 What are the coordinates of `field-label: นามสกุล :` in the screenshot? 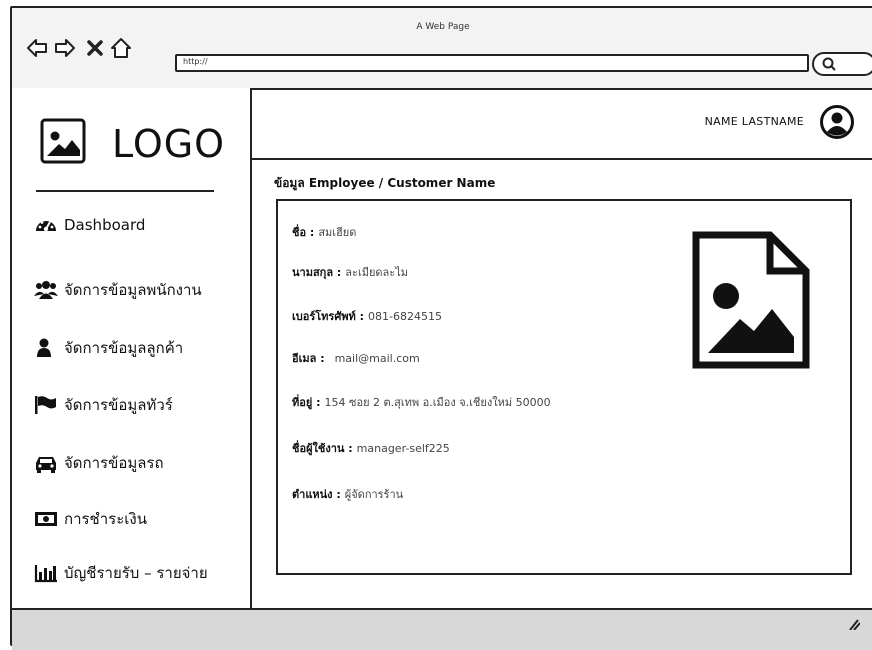 It's located at (317, 272).